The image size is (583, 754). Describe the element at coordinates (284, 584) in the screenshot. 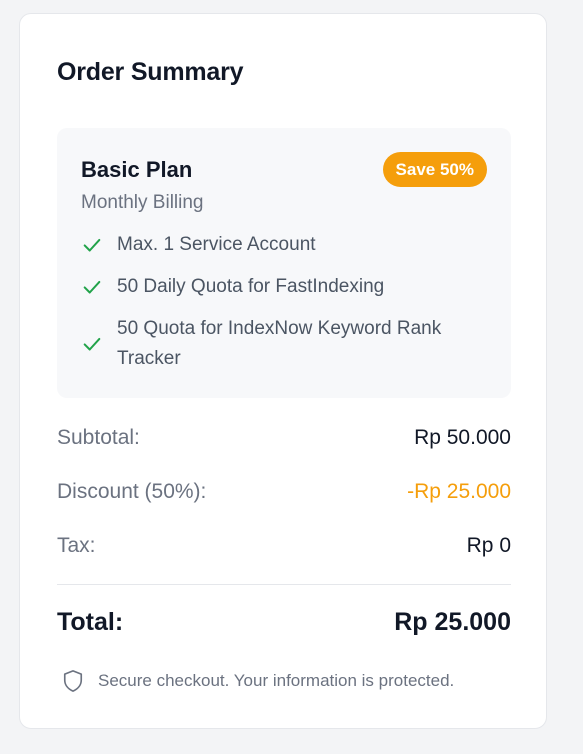

I see `divider` at that location.